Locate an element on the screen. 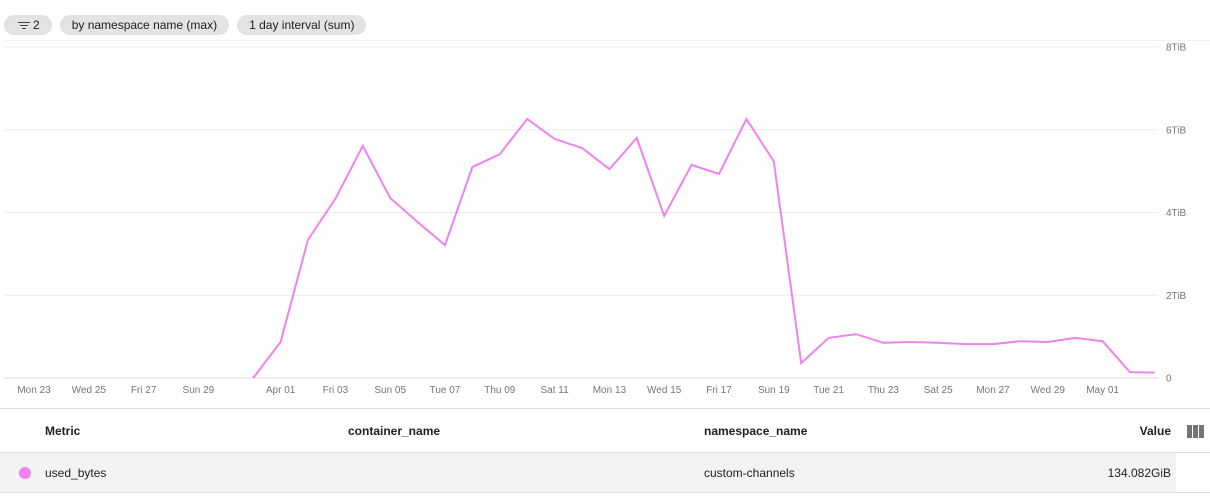 The width and height of the screenshot is (1210, 502). cell-value: 134.082GiB is located at coordinates (1139, 472).